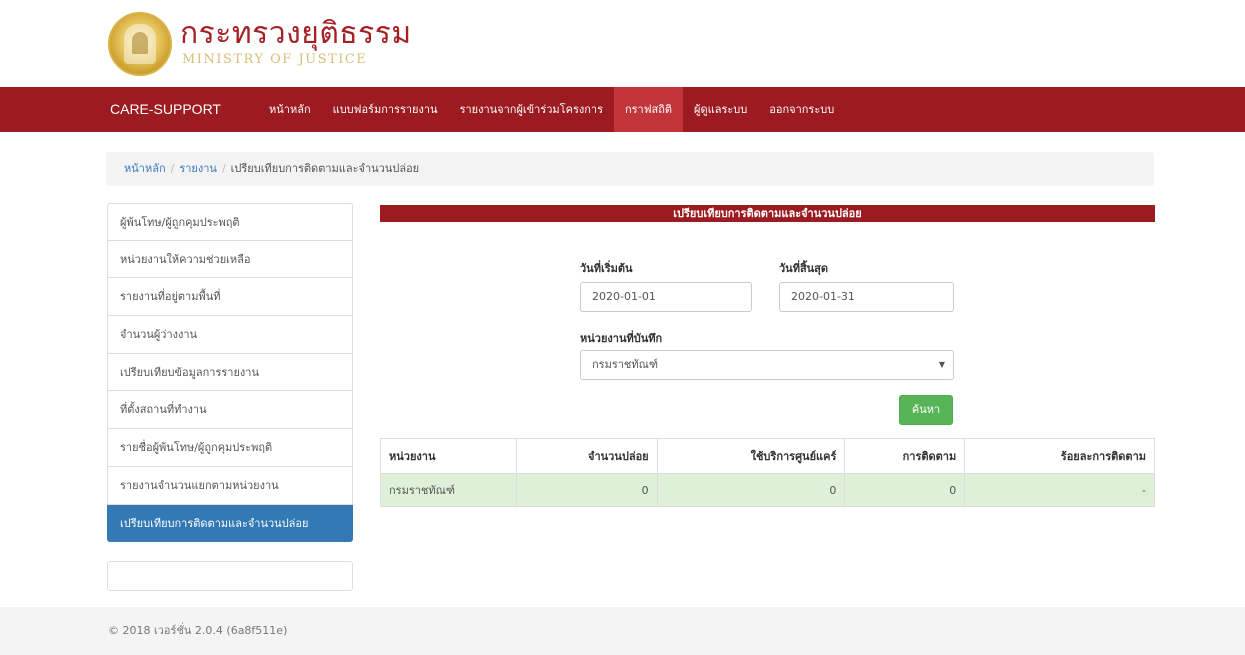  What do you see at coordinates (804, 268) in the screenshot?
I see `end-date-label: วันที่สิ้นสุด` at bounding box center [804, 268].